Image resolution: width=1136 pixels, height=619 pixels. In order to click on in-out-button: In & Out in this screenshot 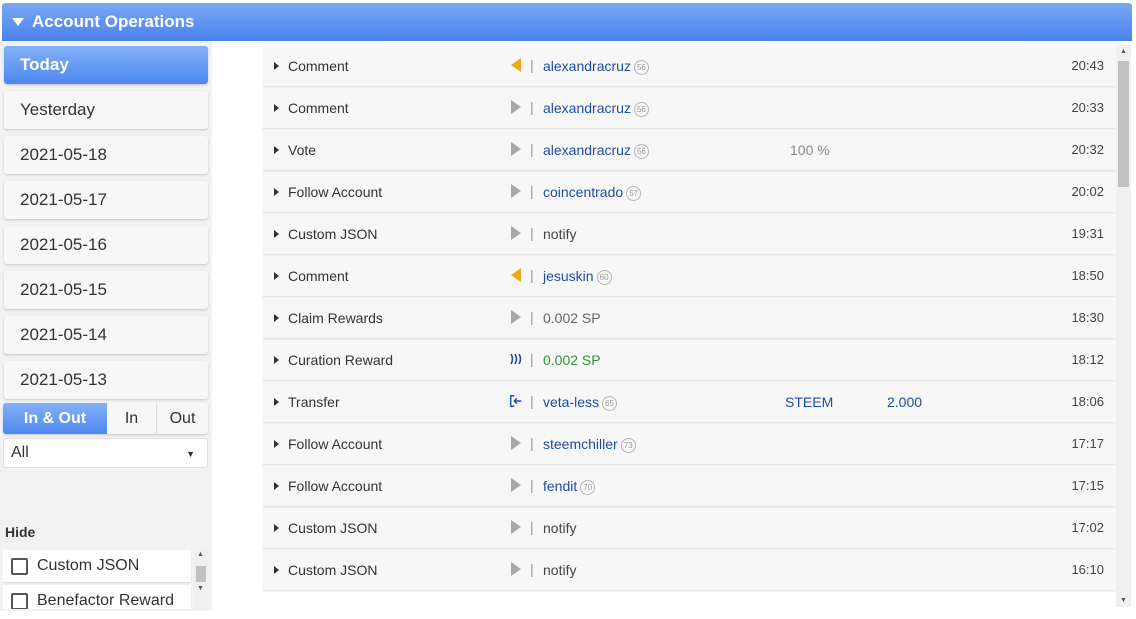, I will do `click(55, 418)`.